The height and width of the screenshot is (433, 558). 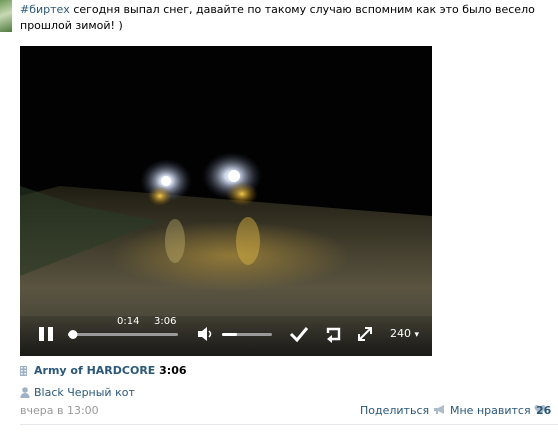 What do you see at coordinates (417, 335) in the screenshot?
I see `chevron-down-icon: ▾` at bounding box center [417, 335].